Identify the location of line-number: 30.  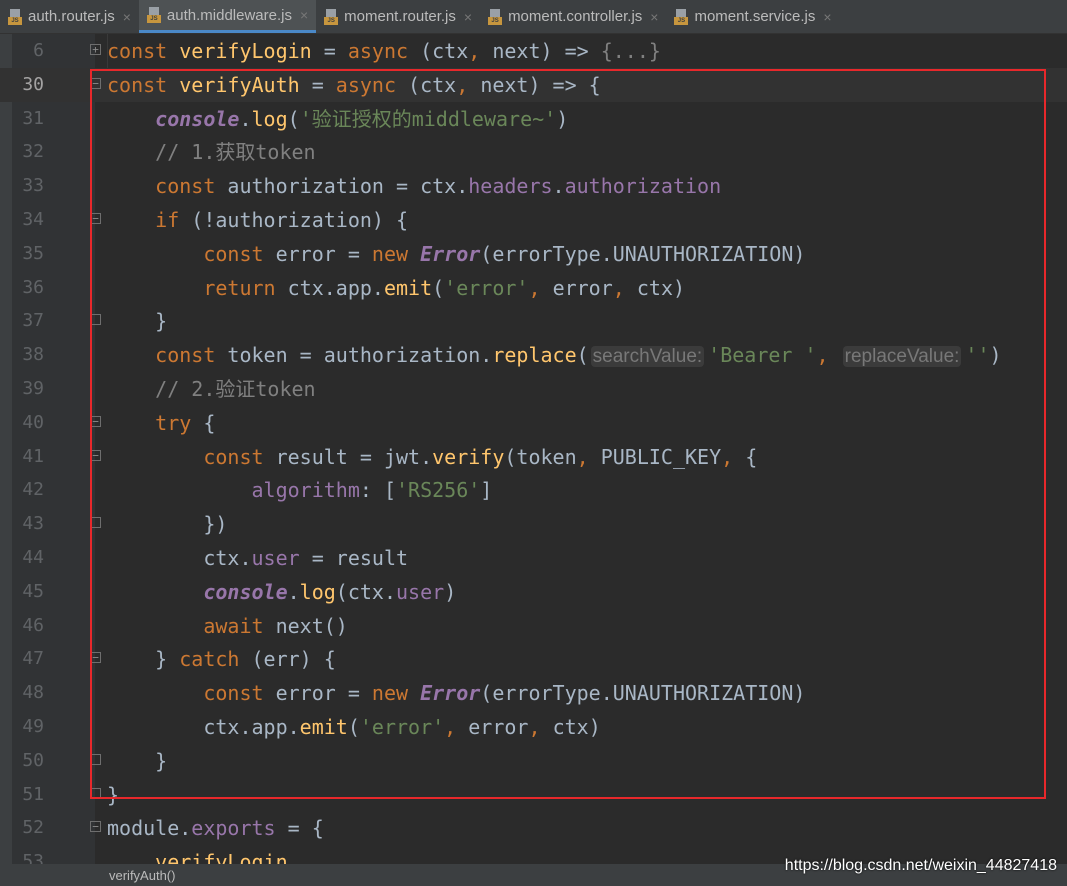
(33, 84).